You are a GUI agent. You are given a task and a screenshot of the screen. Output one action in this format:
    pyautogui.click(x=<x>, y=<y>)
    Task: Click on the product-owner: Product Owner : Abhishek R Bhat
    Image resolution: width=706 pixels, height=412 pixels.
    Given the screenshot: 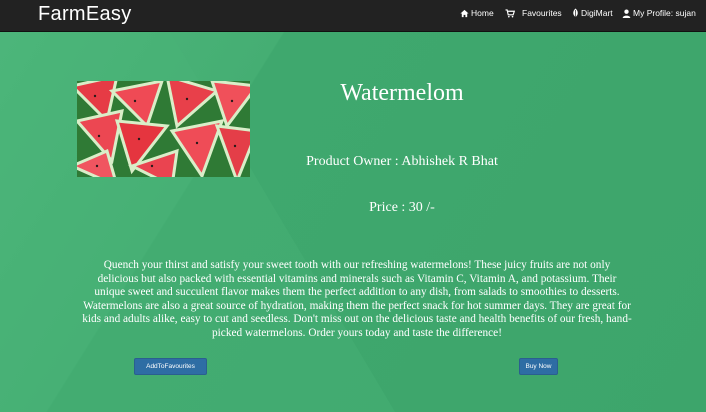 What is the action you would take?
    pyautogui.click(x=402, y=161)
    